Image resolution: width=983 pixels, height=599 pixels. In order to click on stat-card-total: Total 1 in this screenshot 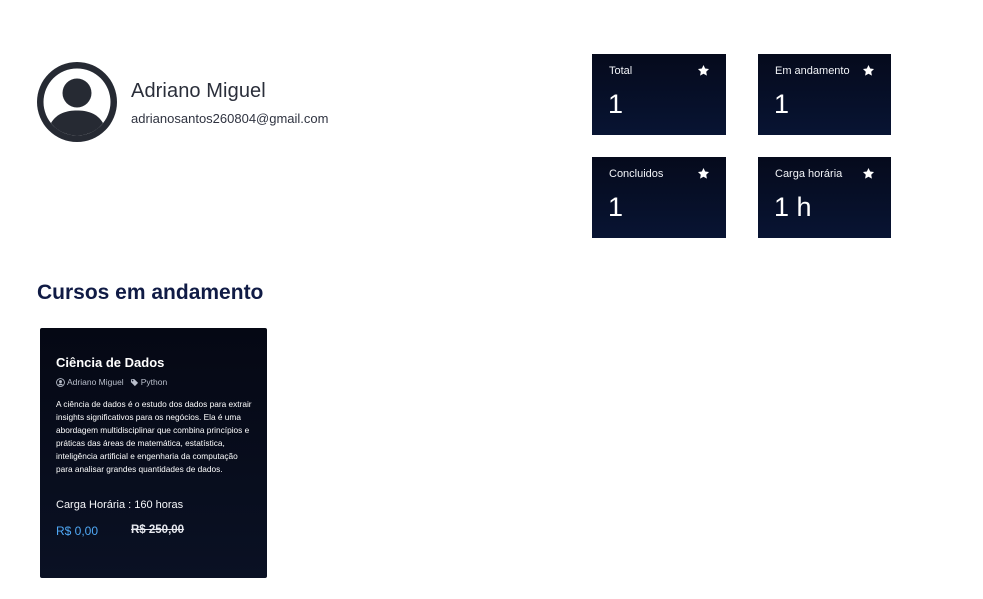, I will do `click(659, 94)`.